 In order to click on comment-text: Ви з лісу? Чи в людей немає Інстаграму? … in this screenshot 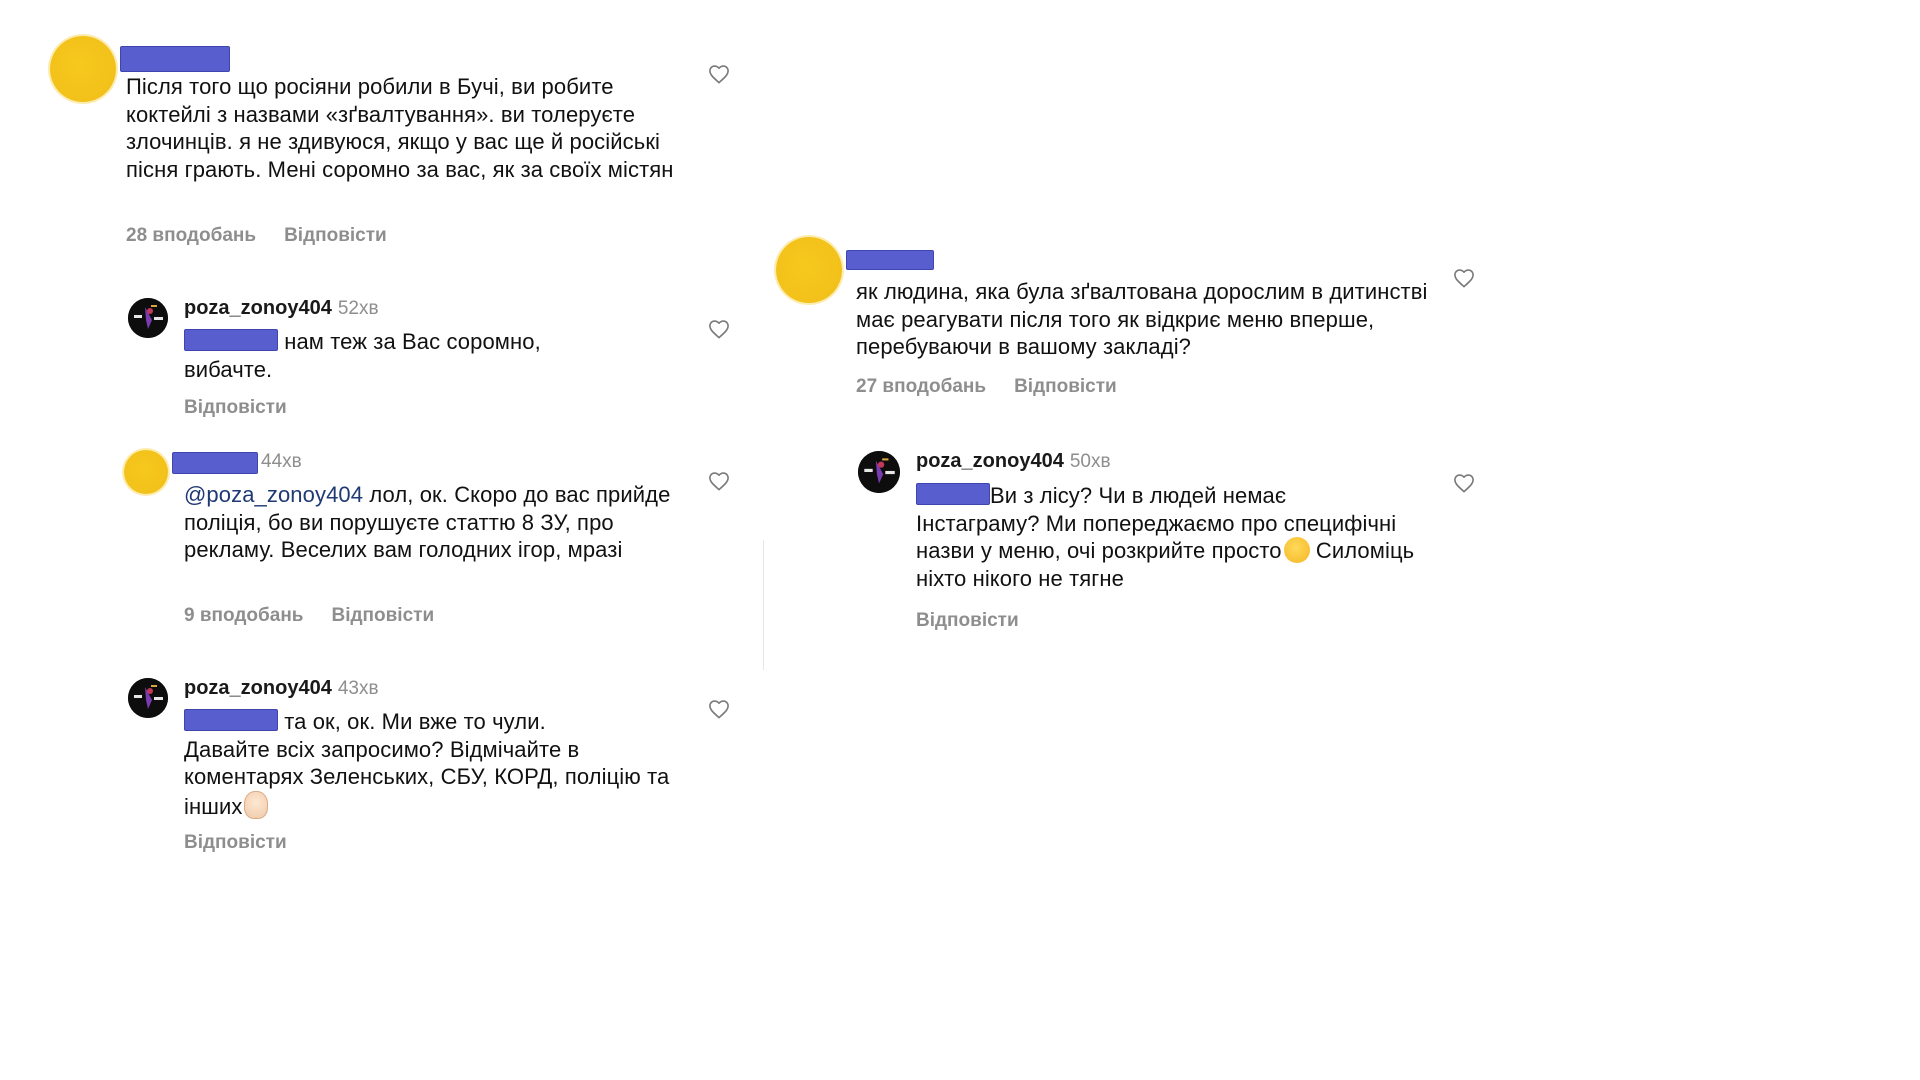, I will do `click(1165, 537)`.